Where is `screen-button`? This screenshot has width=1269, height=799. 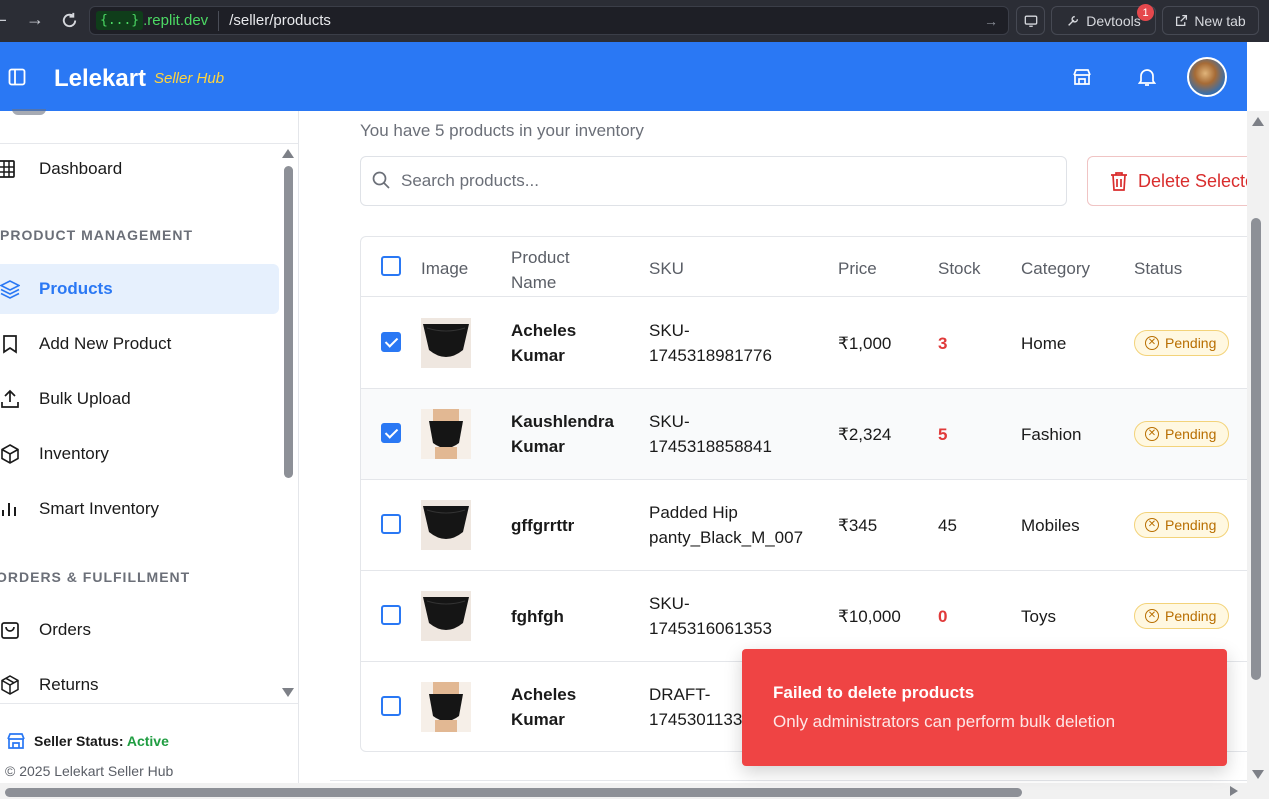 screen-button is located at coordinates (1030, 20).